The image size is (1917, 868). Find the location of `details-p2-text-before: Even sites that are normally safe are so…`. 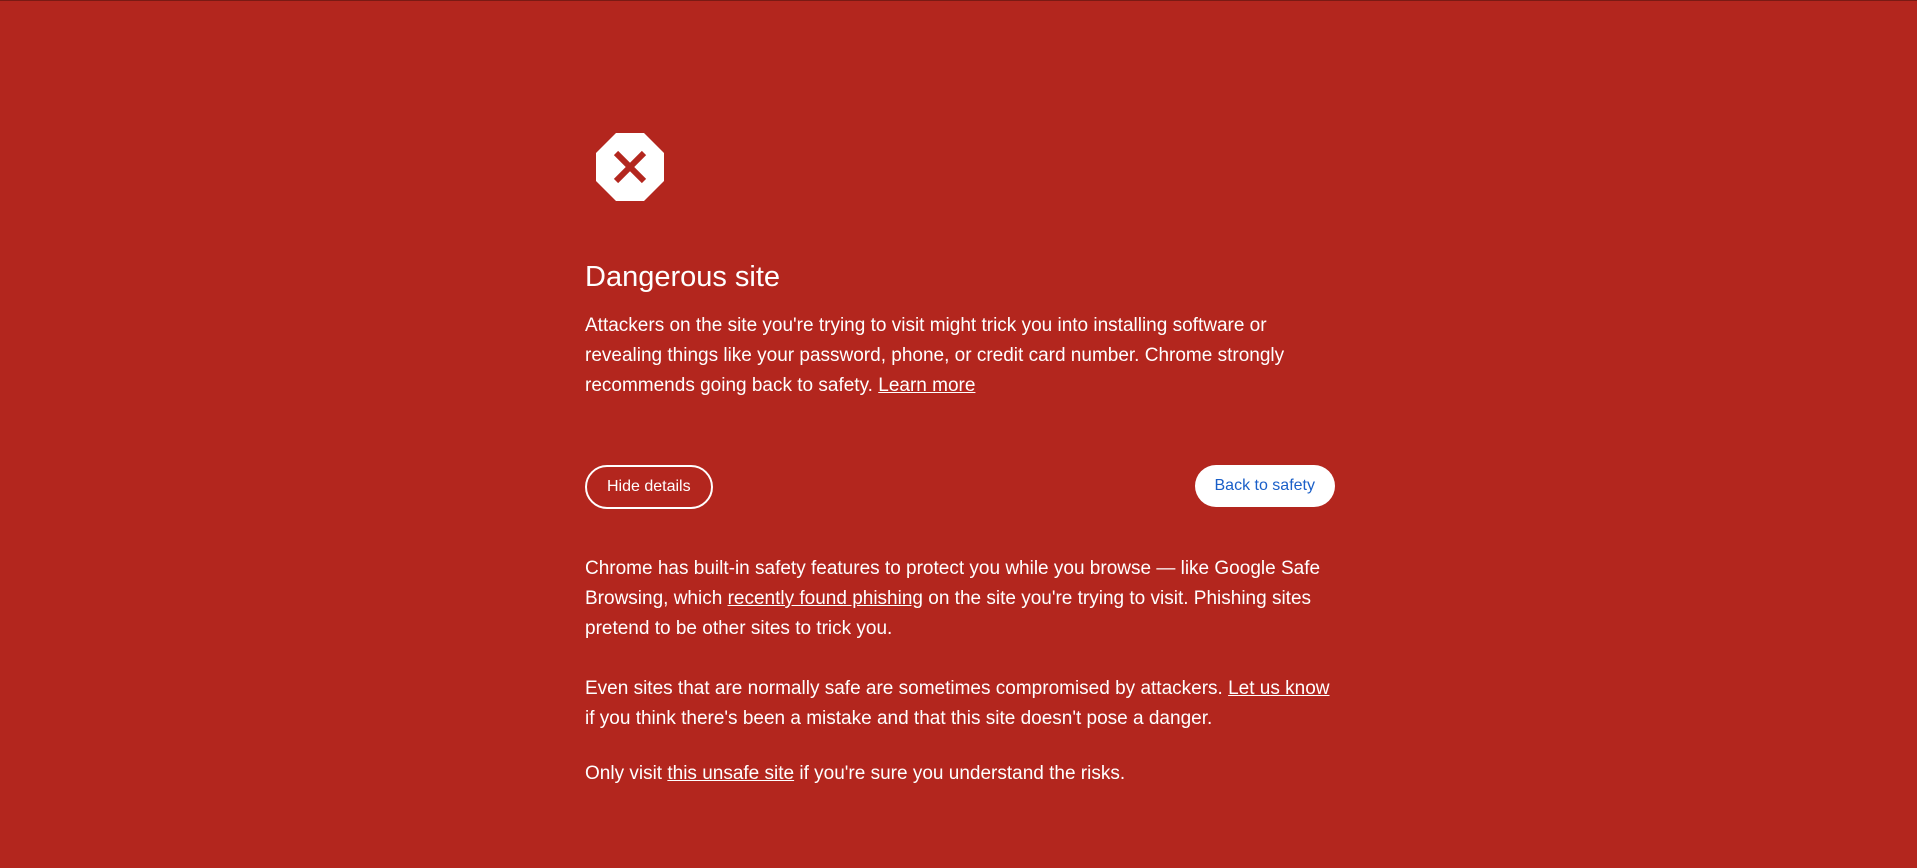

details-p2-text-before: Even sites that are normally safe are so… is located at coordinates (907, 688).